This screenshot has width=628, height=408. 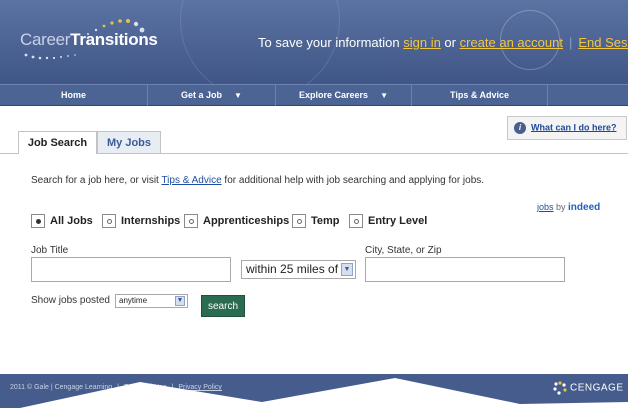 I want to click on jobs-by-indeed: jobs by indeed, so click(x=568, y=207).